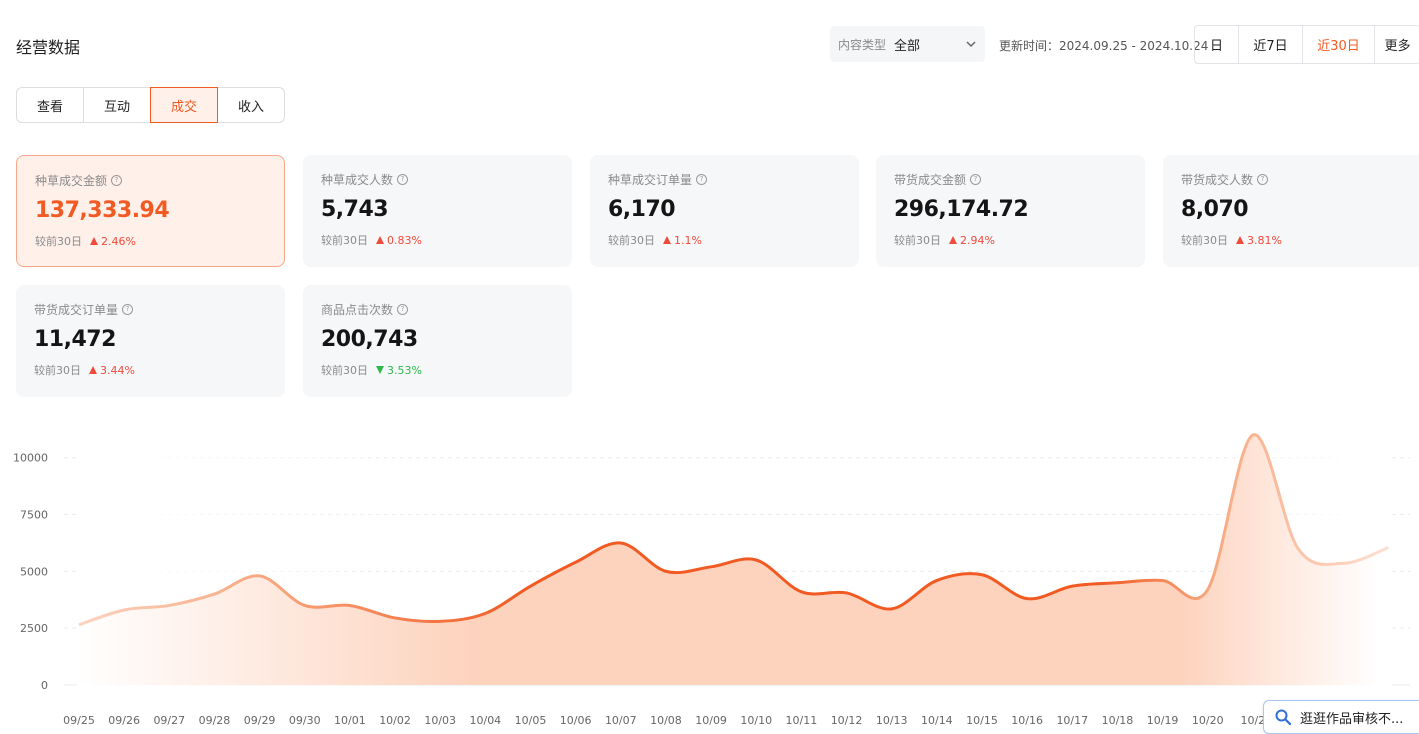 This screenshot has height=734, width=1419. What do you see at coordinates (350, 720) in the screenshot?
I see `x-tick-label: 10/01` at bounding box center [350, 720].